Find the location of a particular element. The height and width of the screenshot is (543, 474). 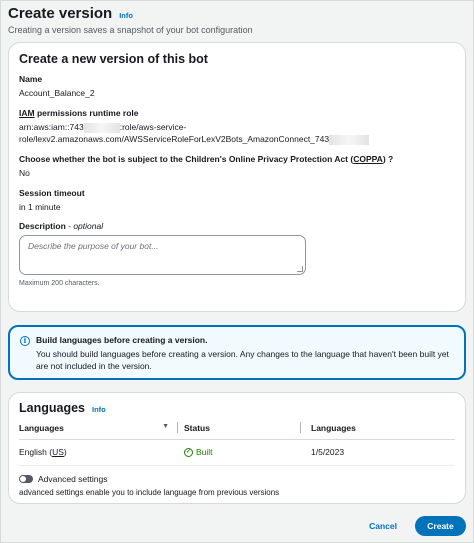

coppa-value: No is located at coordinates (24, 172).